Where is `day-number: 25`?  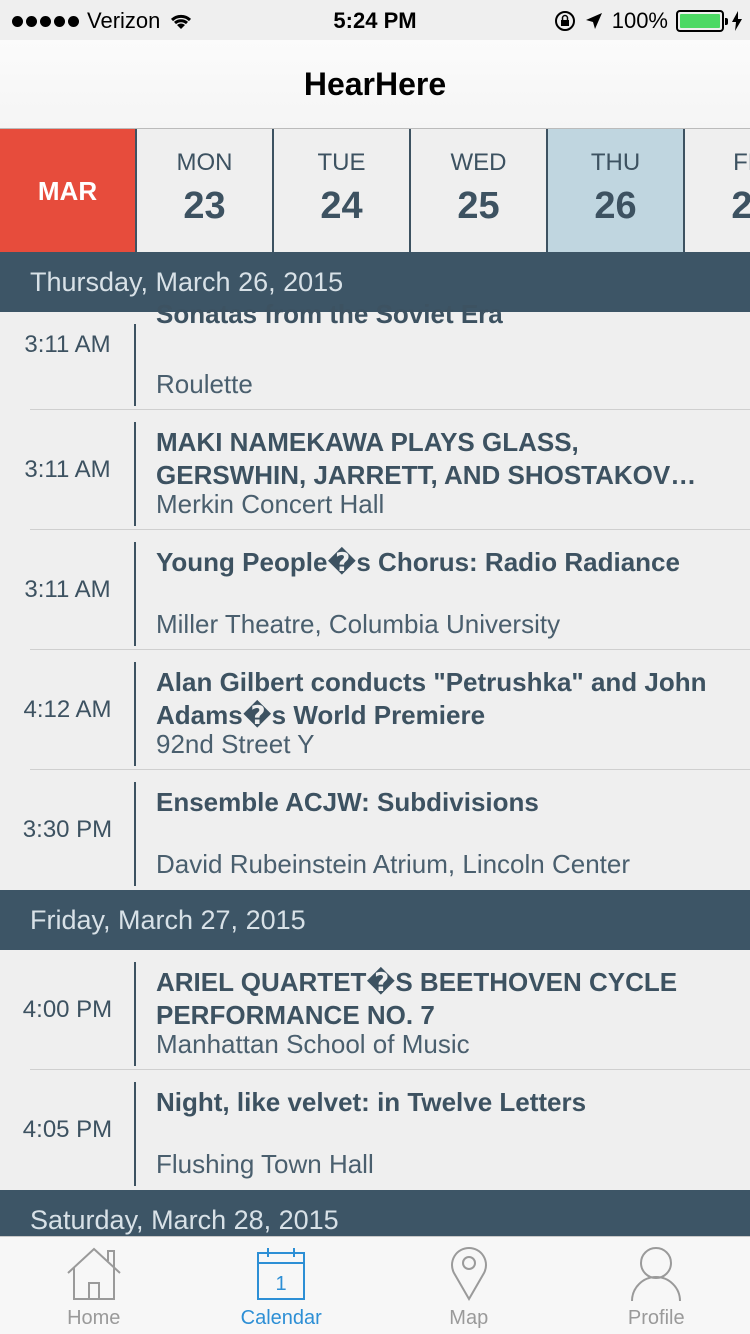 day-number: 25 is located at coordinates (478, 206).